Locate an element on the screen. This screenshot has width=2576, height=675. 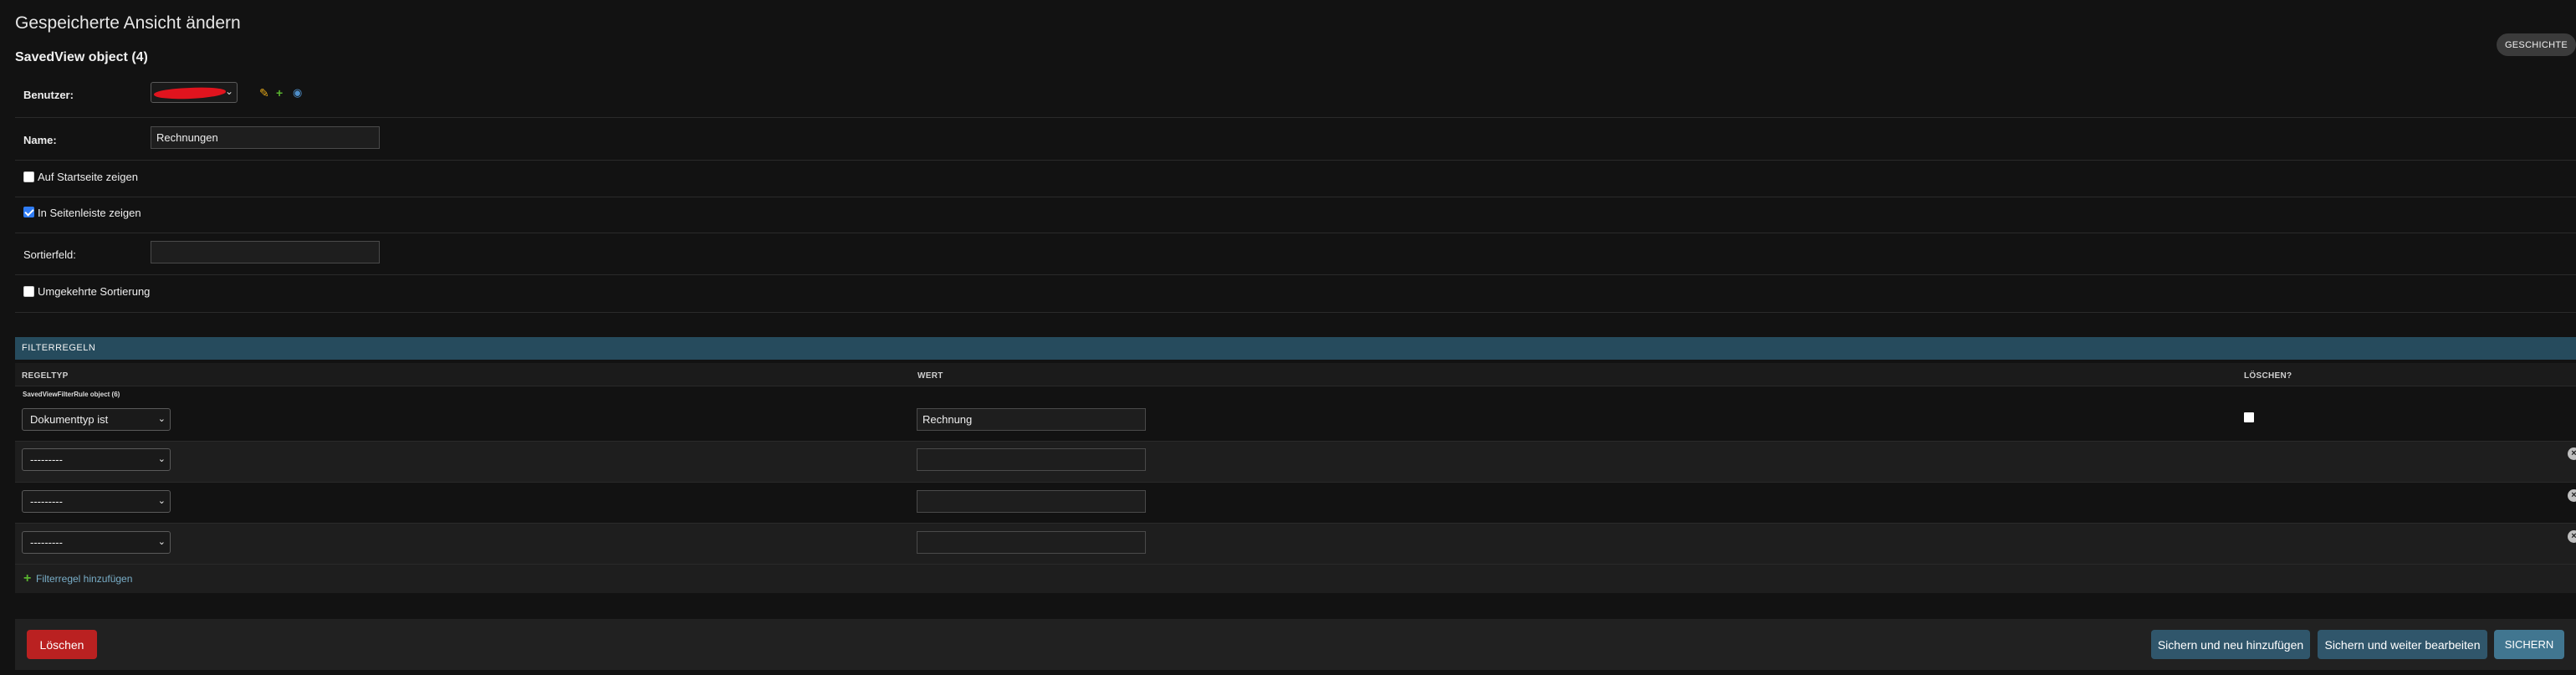
filter-rules-header: FILTERREGELN is located at coordinates (1295, 348).